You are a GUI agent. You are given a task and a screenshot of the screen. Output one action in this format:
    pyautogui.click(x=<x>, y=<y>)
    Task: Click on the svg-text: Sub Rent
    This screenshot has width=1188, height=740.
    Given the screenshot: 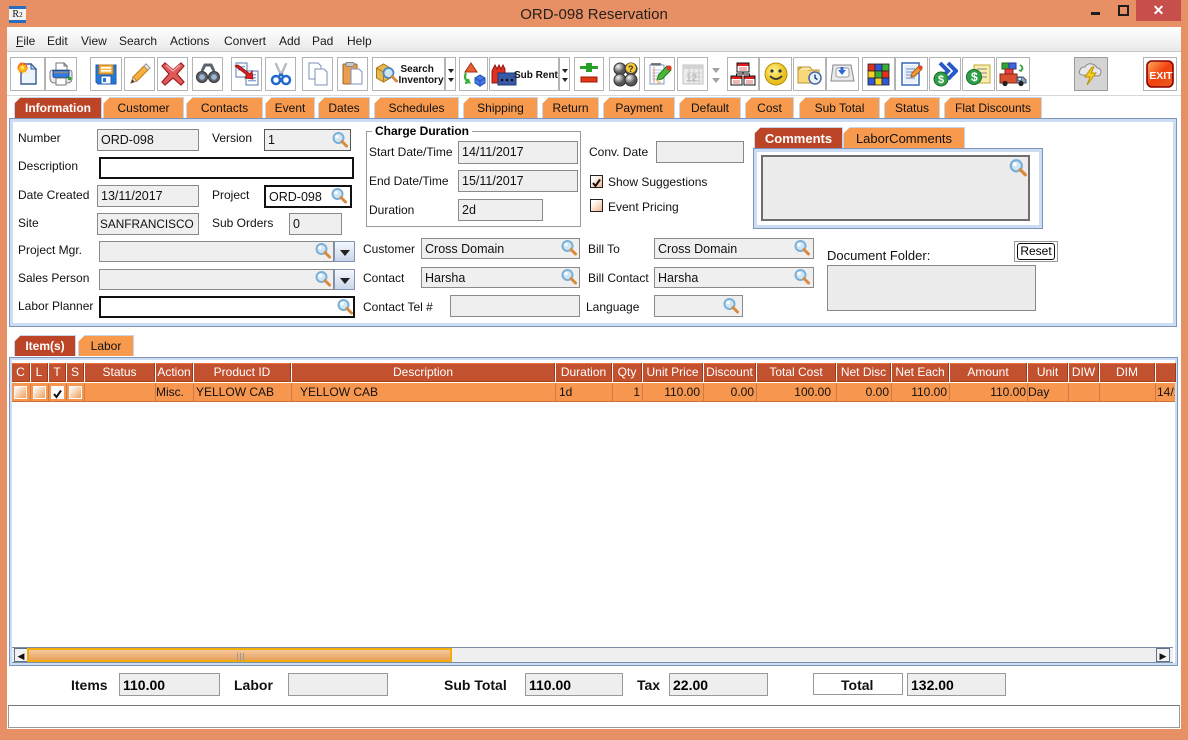 What is the action you would take?
    pyautogui.click(x=536, y=75)
    